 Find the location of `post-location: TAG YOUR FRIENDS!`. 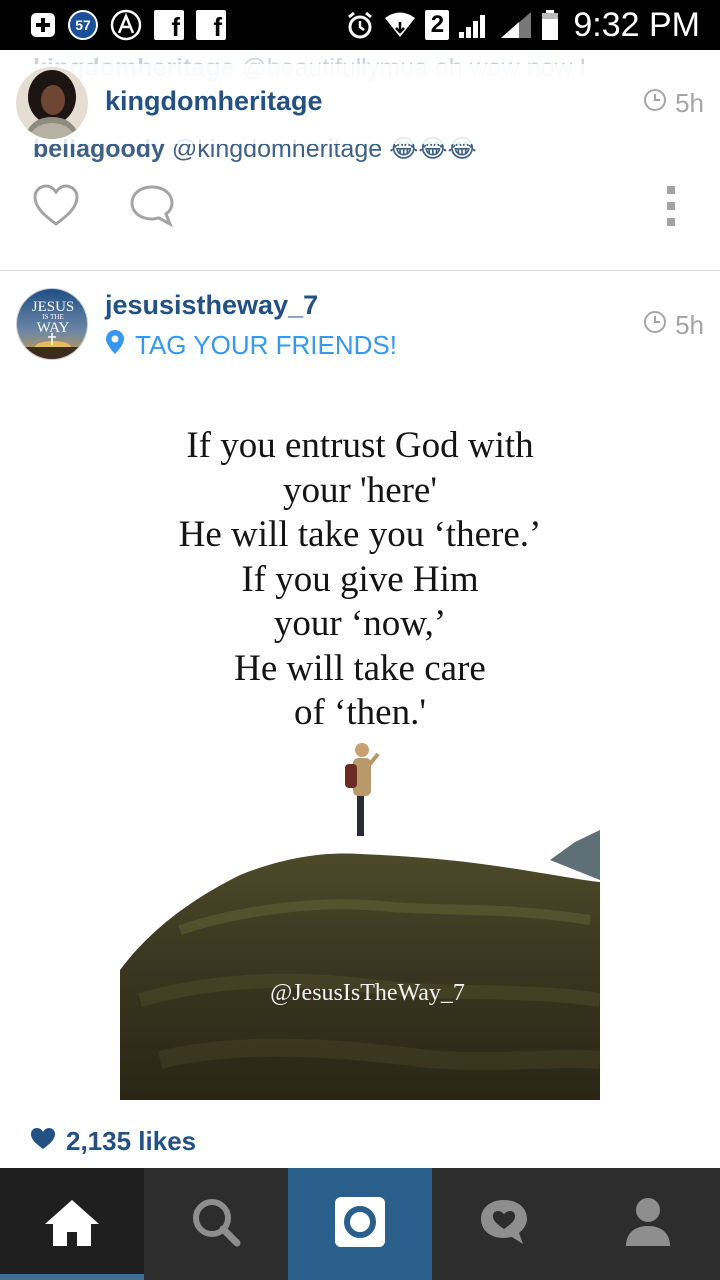

post-location: TAG YOUR FRIENDS! is located at coordinates (251, 345).